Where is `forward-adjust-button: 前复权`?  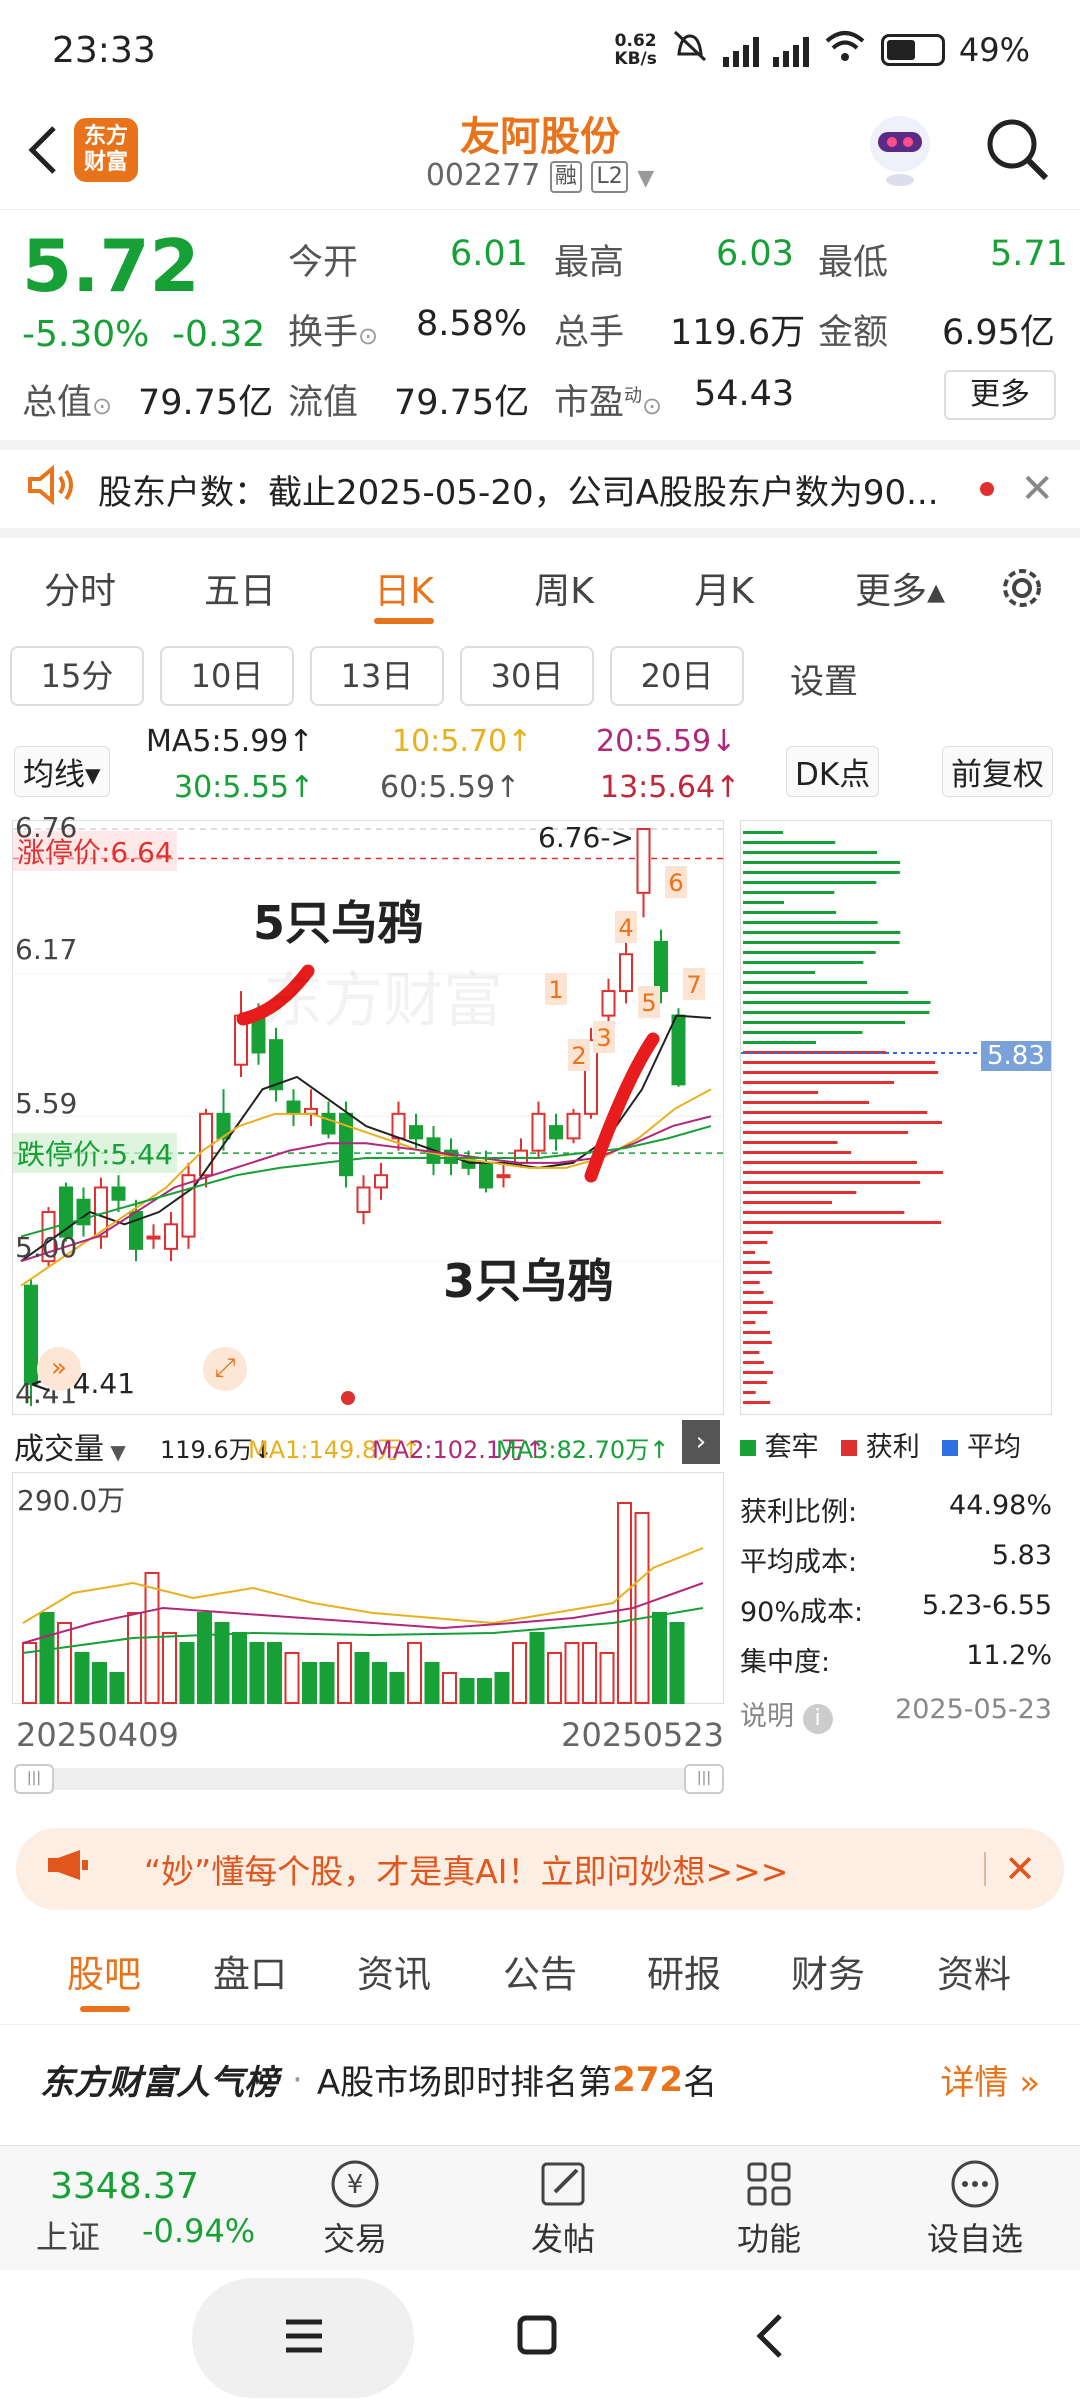 forward-adjust-button: 前复权 is located at coordinates (997, 771).